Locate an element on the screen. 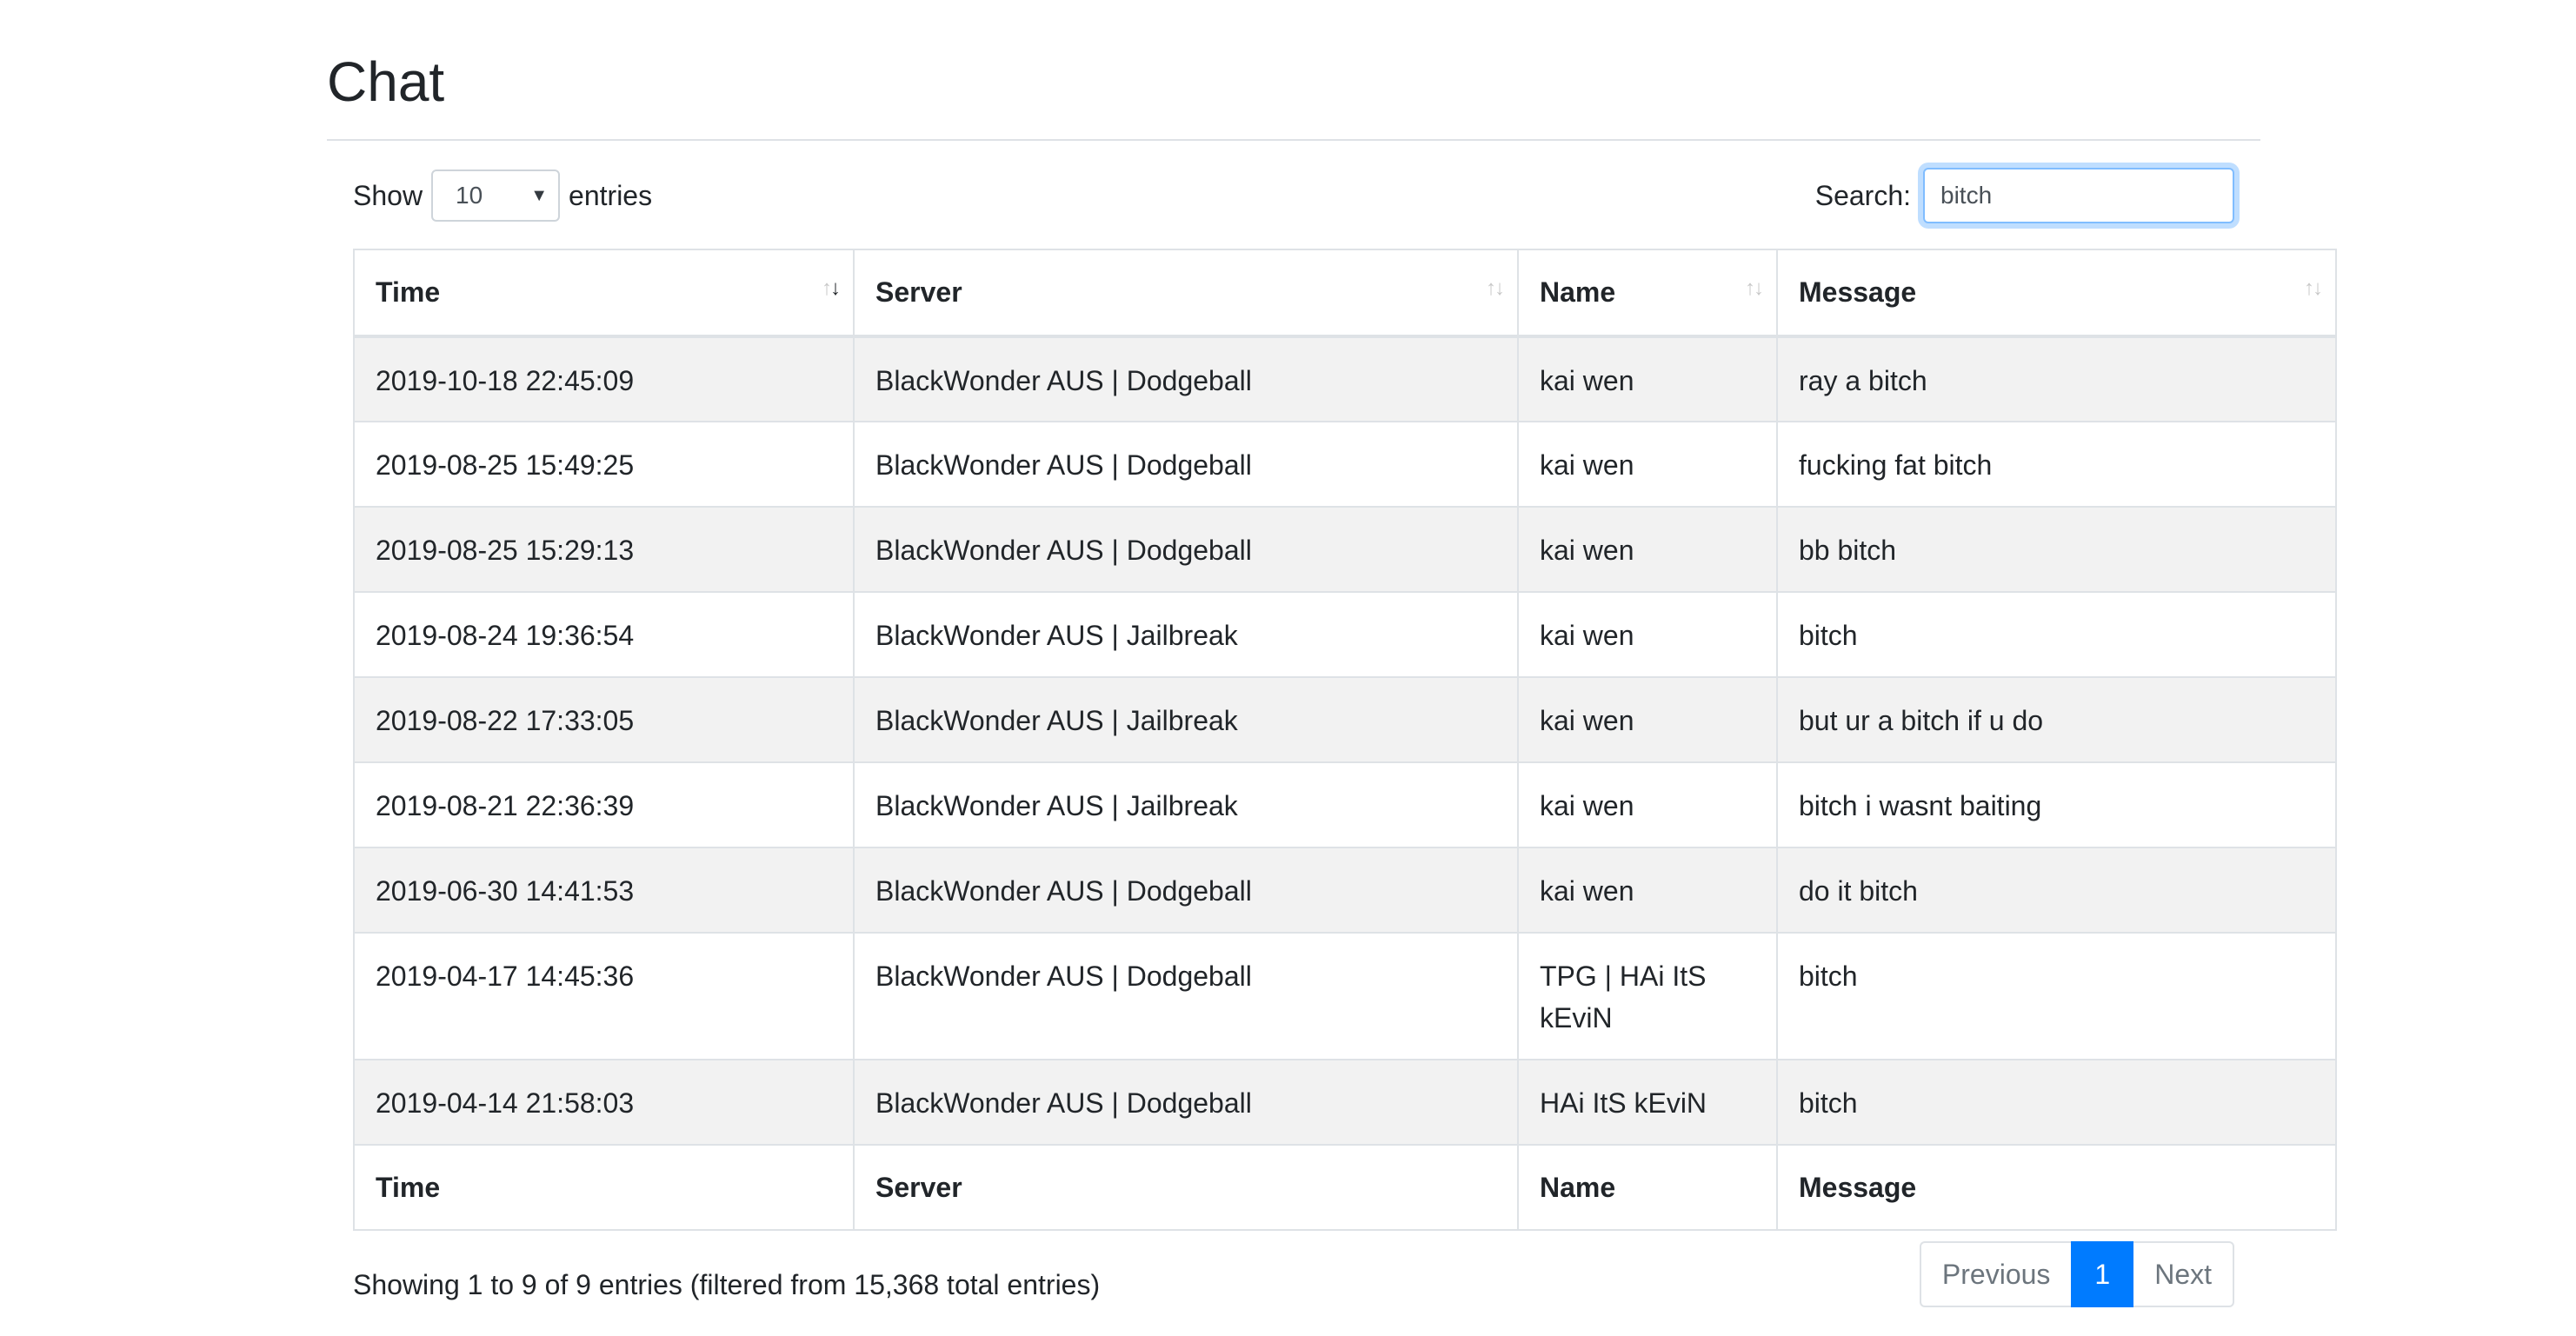 Image resolution: width=2576 pixels, height=1336 pixels. search-control: Search: is located at coordinates (2024, 195).